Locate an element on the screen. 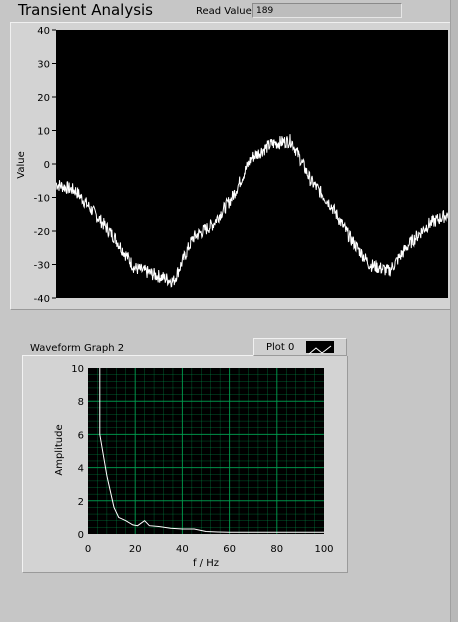 Image resolution: width=458 pixels, height=622 pixels. frequency-tick-label: 60 is located at coordinates (229, 549).